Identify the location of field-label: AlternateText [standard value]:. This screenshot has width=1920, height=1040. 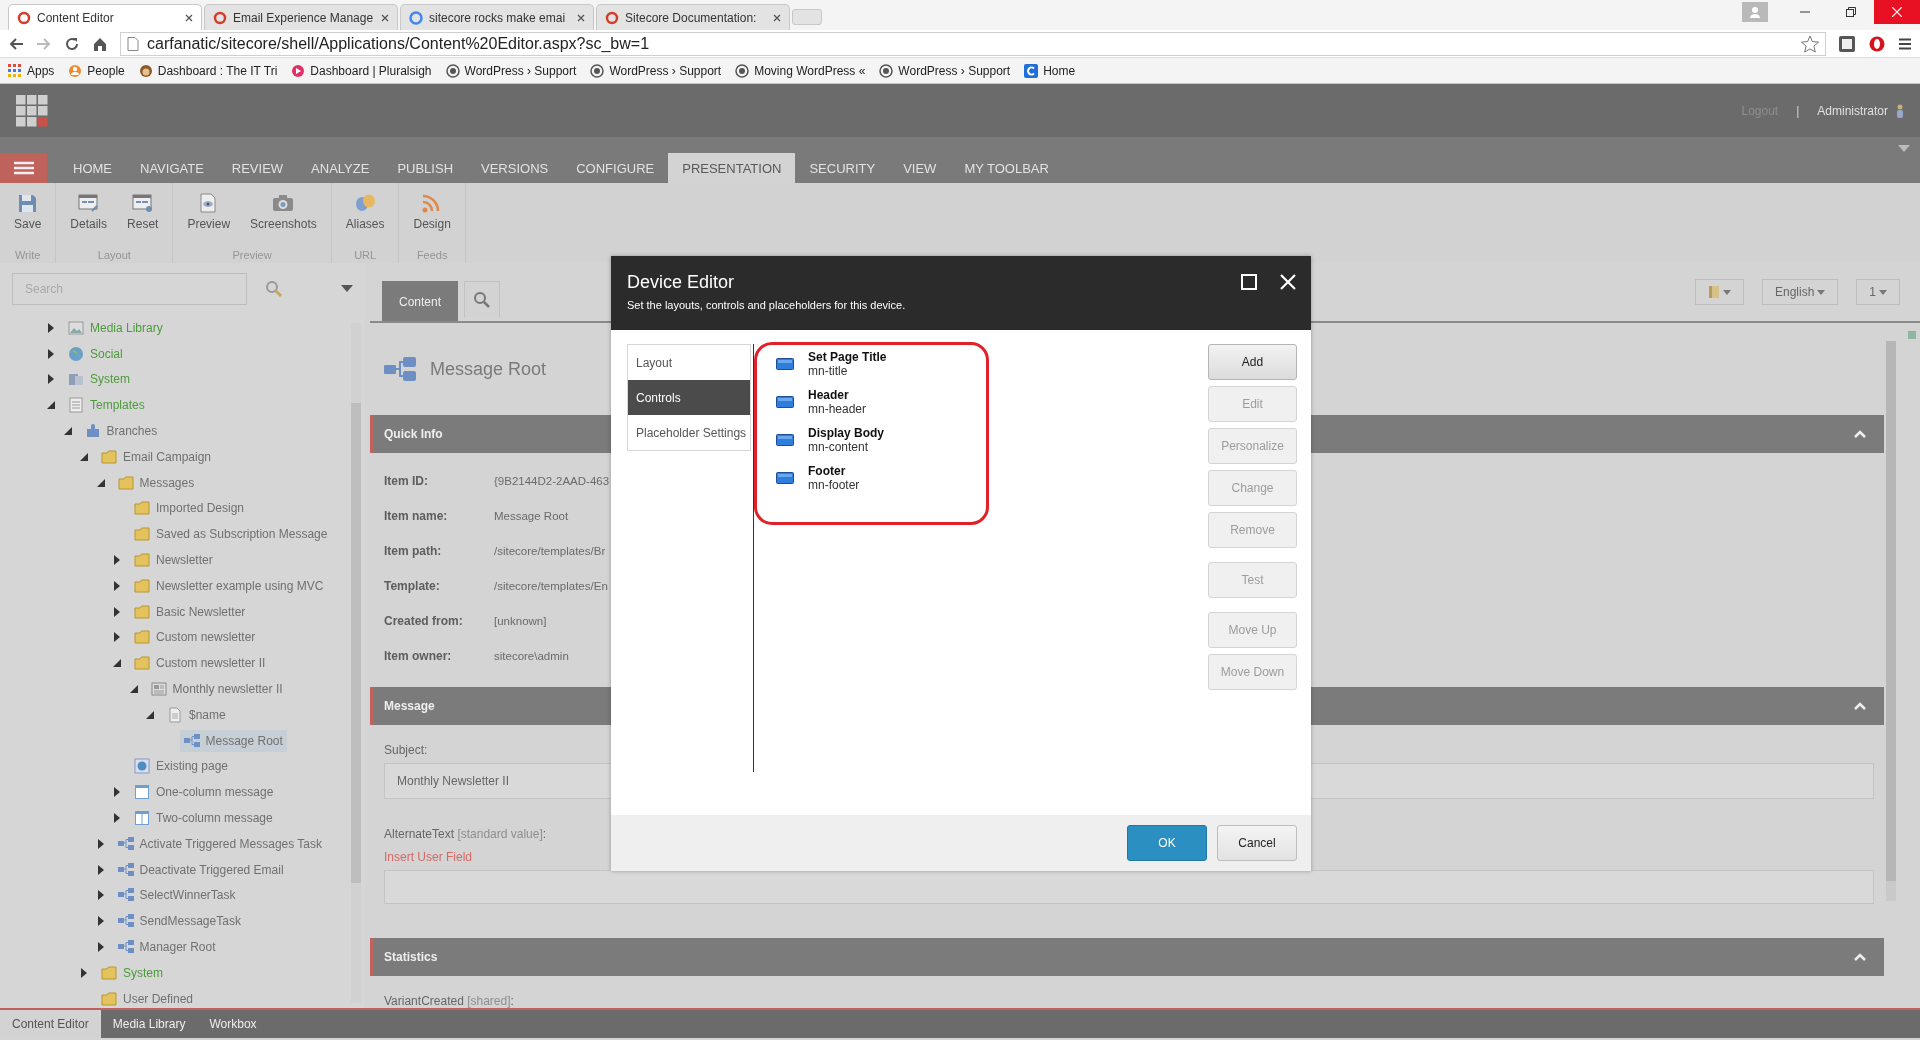
(465, 834).